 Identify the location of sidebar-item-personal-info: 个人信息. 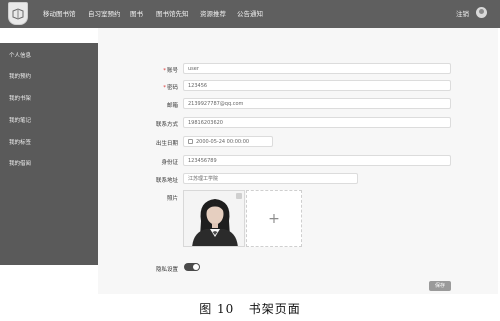
(20, 55).